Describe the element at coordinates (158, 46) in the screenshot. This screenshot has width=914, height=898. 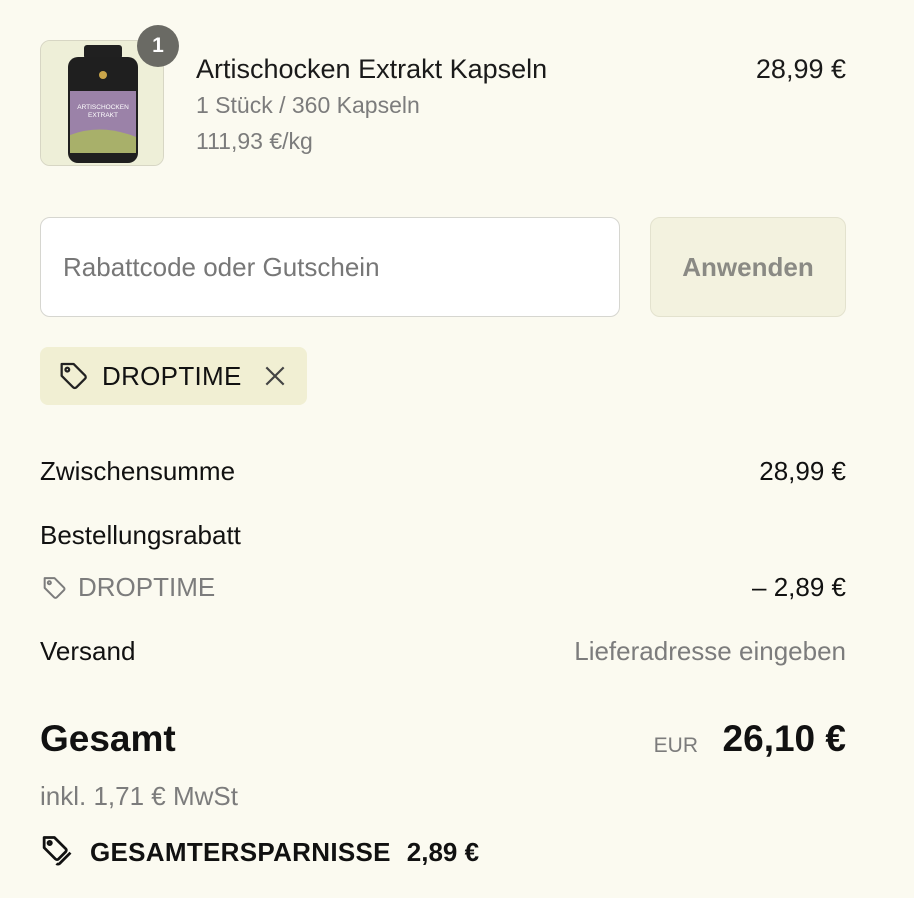
I see `quantity-badge: 1` at that location.